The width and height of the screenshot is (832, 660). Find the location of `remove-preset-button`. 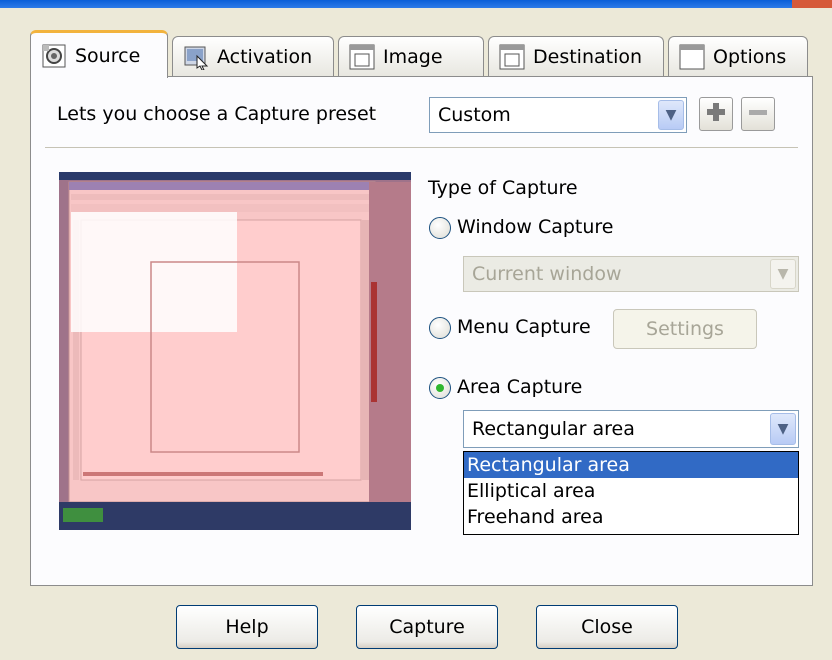

remove-preset-button is located at coordinates (758, 114).